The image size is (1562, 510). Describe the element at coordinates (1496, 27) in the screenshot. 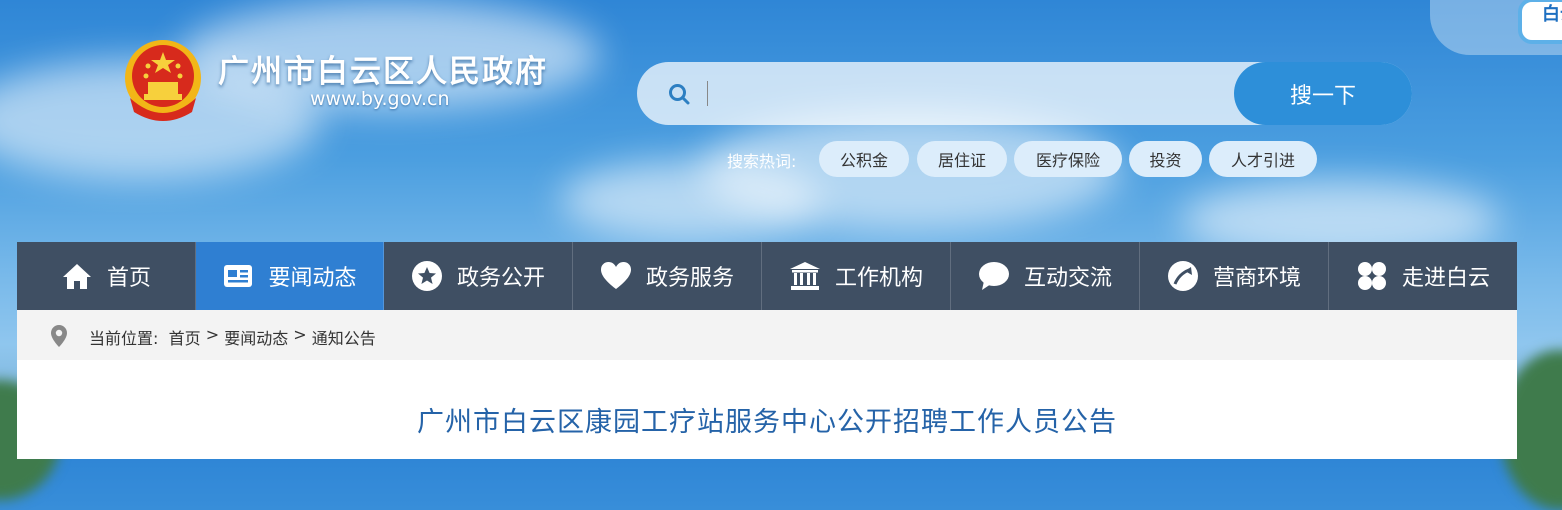

I see `corner-badge: 白云` at that location.